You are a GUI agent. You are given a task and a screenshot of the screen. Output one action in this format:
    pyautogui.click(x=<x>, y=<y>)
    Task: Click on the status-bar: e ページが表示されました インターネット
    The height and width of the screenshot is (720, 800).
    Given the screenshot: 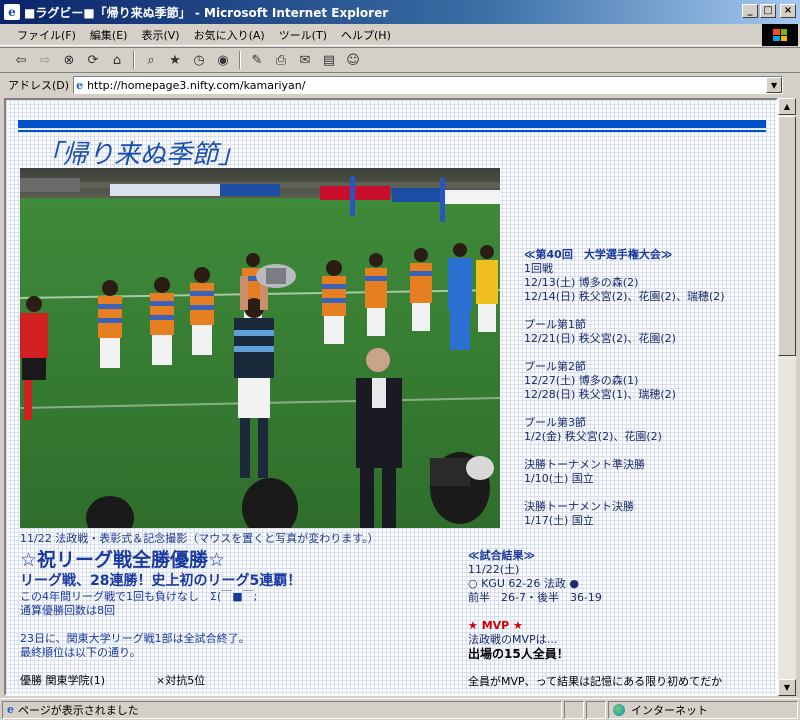 What is the action you would take?
    pyautogui.click(x=400, y=709)
    